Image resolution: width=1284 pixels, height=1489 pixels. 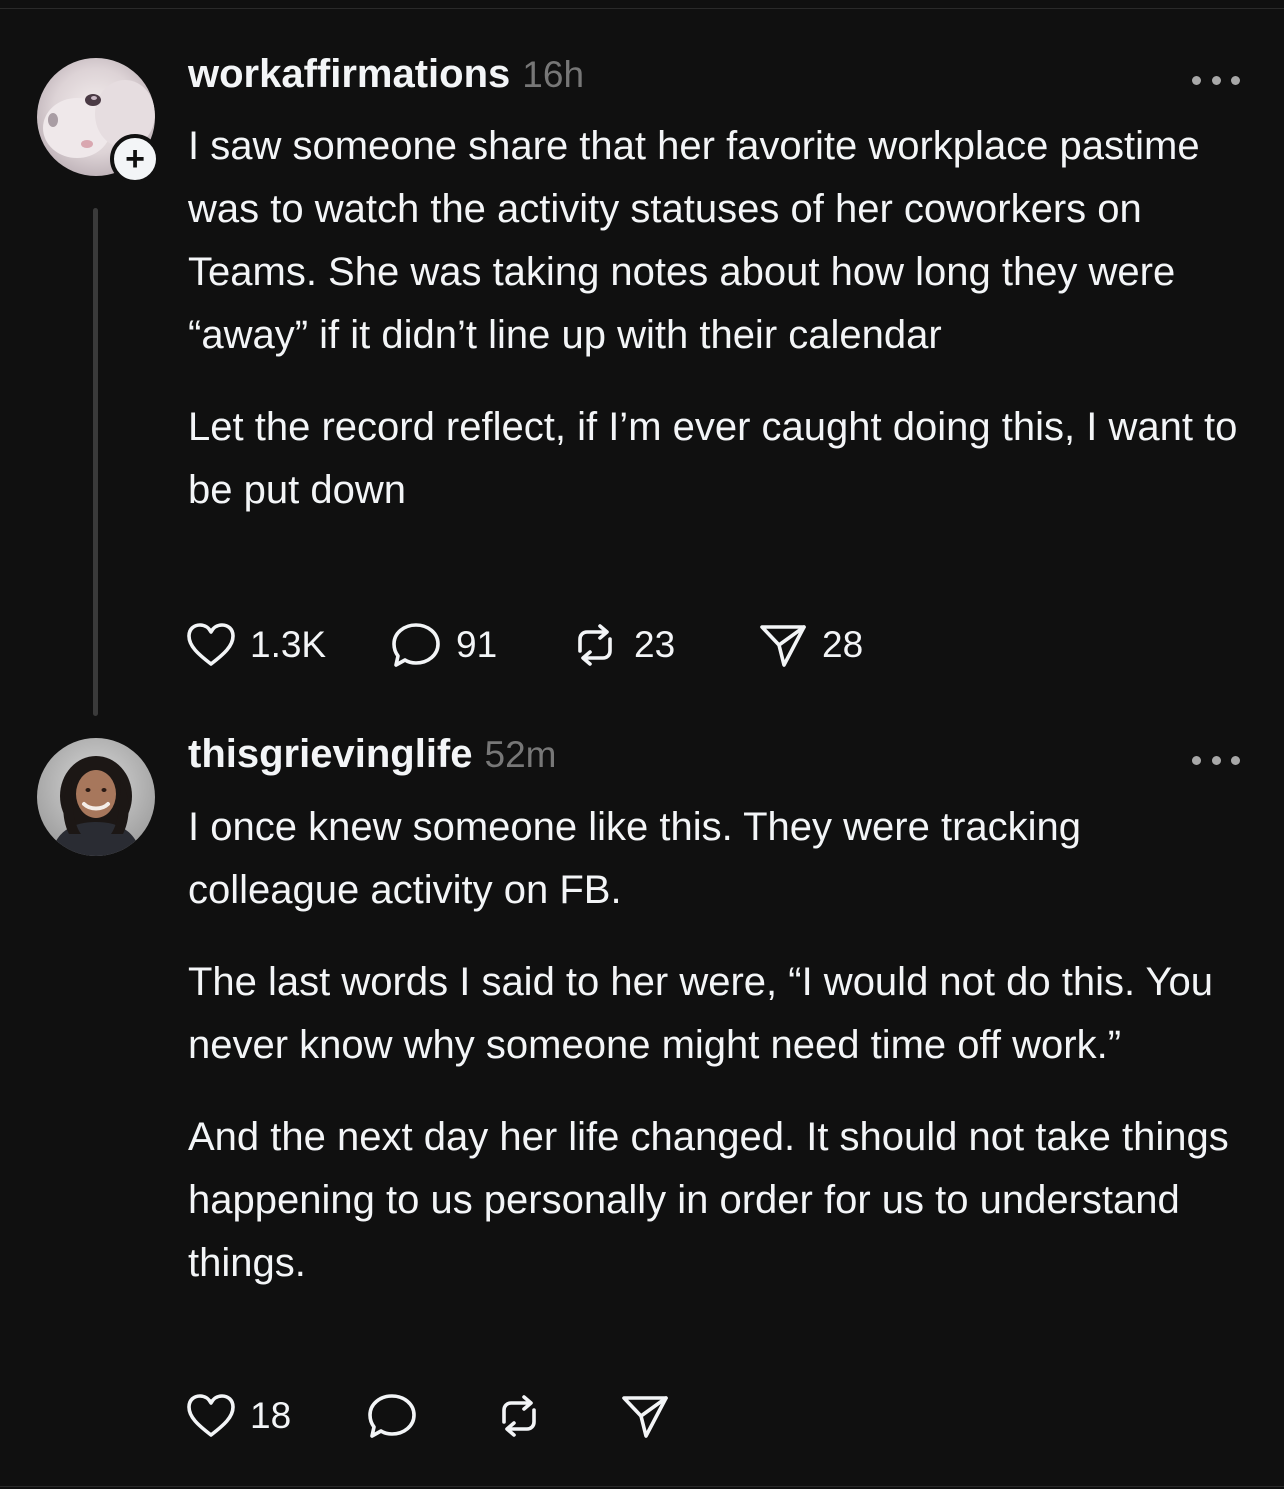 I want to click on username: workaffirmations, so click(x=349, y=74).